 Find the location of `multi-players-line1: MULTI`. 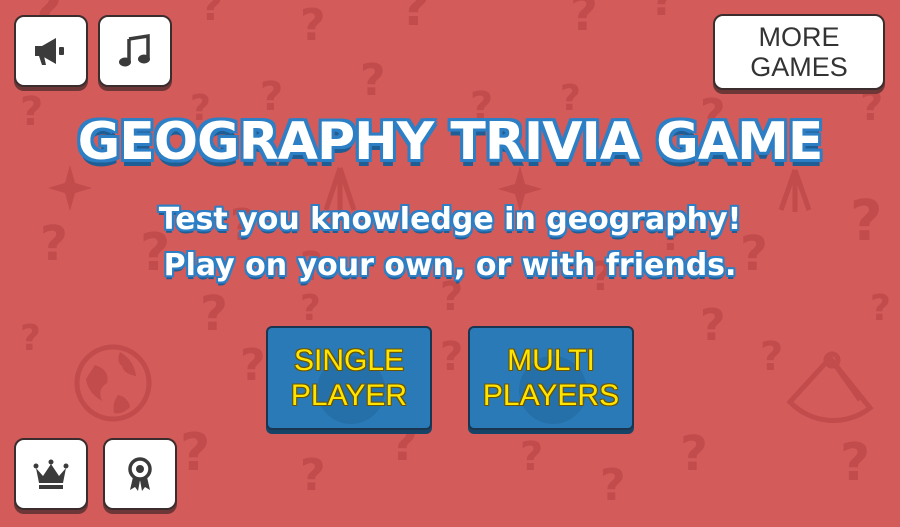

multi-players-line1: MULTI is located at coordinates (551, 360).